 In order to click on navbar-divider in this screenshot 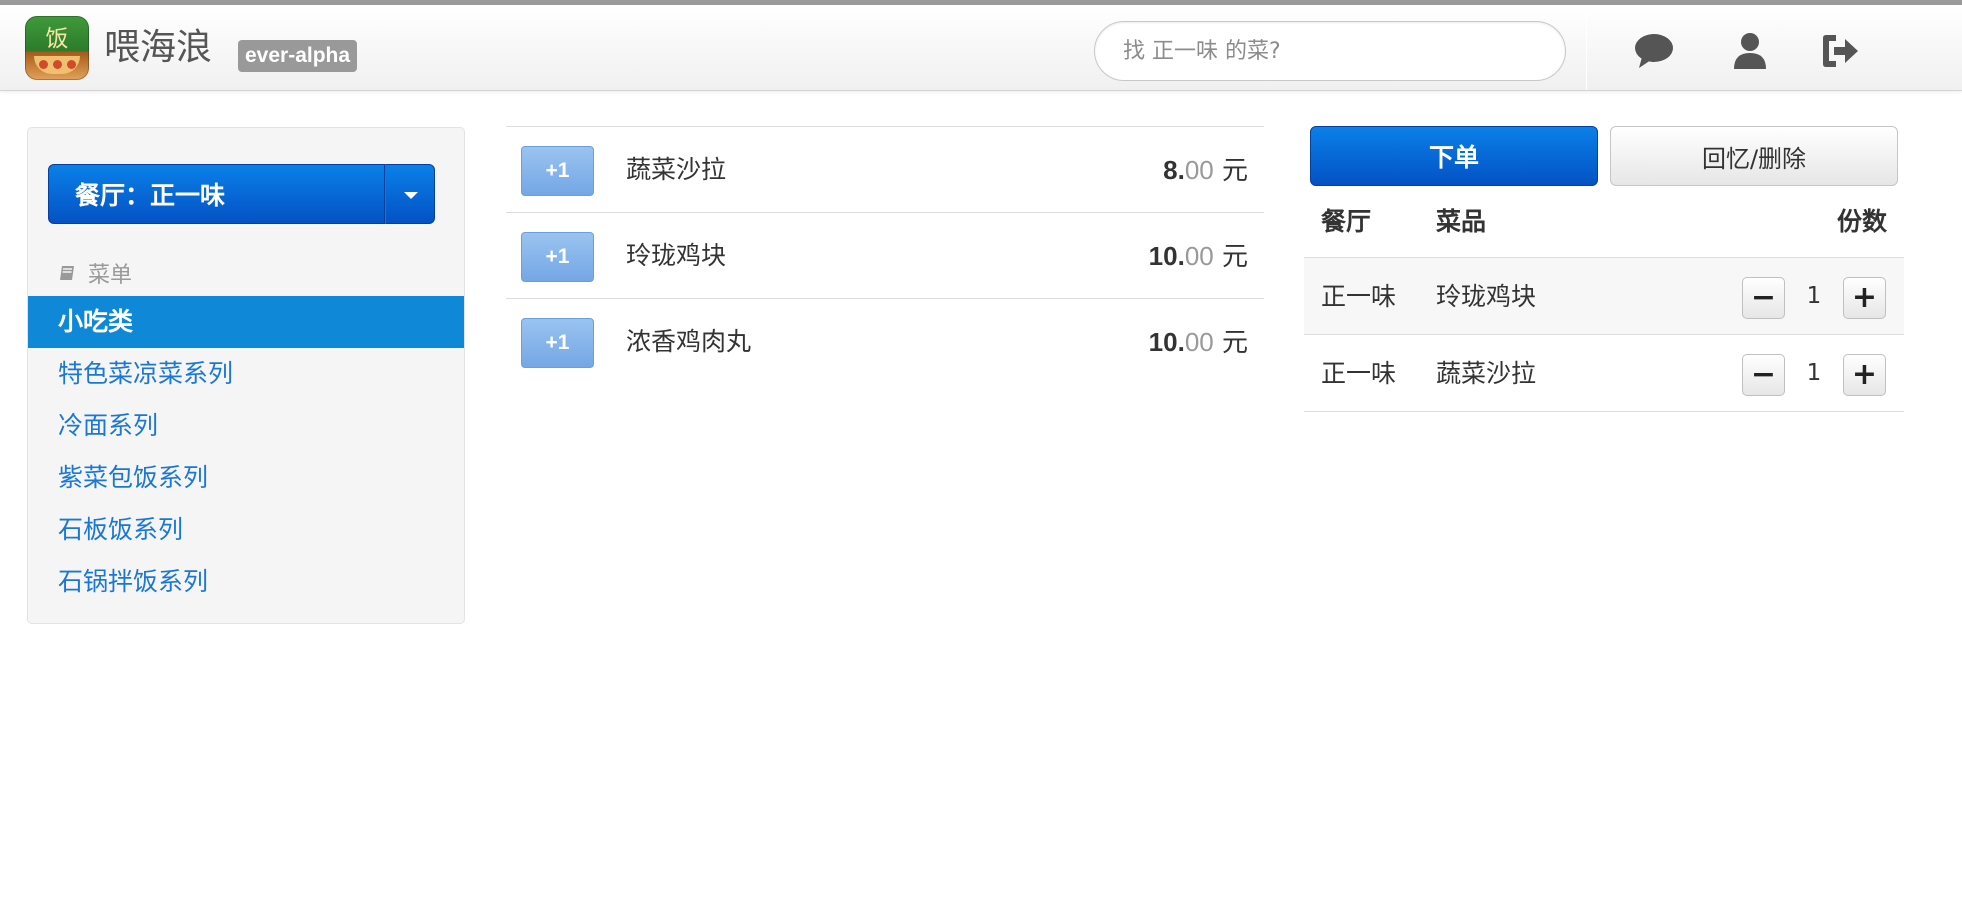, I will do `click(1586, 50)`.